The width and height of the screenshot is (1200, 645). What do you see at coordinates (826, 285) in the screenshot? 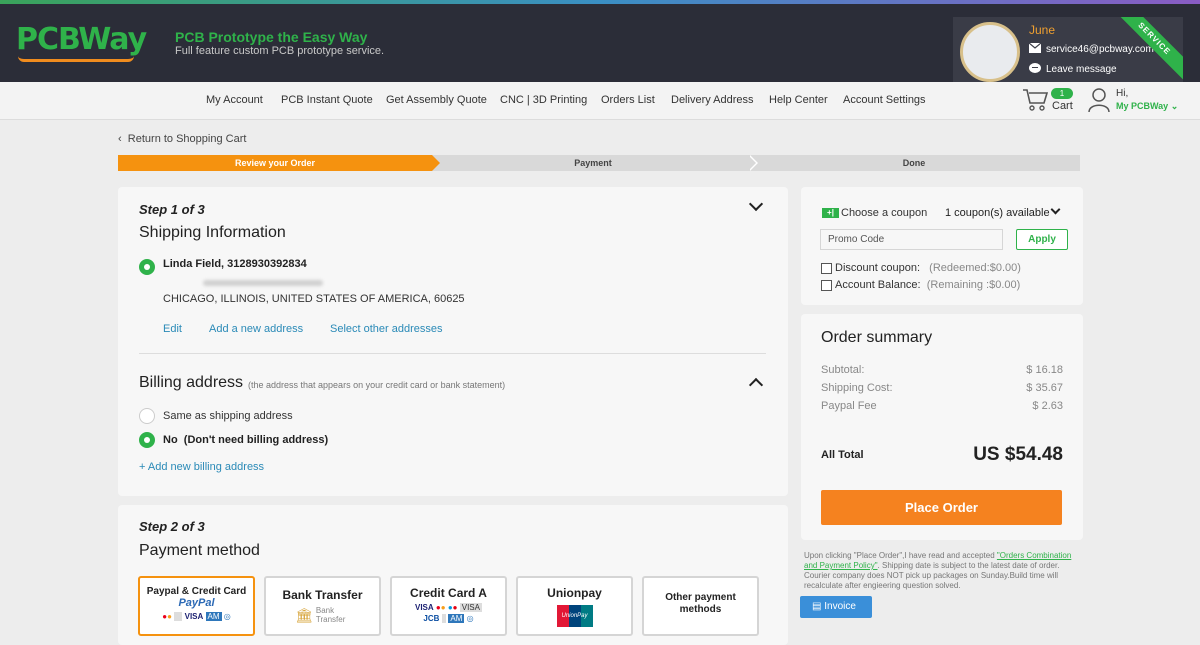
I see `account-balance-checkbox` at bounding box center [826, 285].